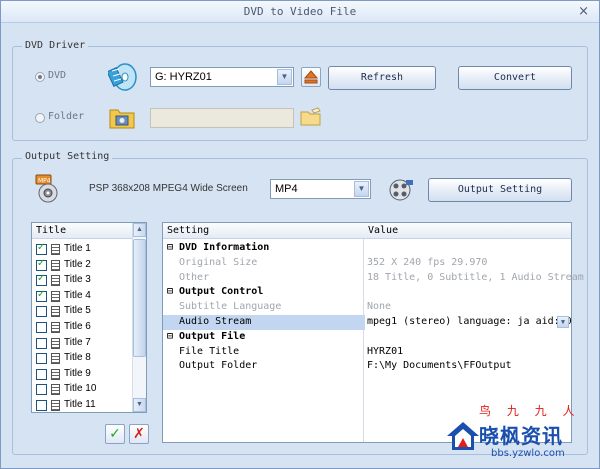  I want to click on grid-setting-value: HYRZ01, so click(385, 351).